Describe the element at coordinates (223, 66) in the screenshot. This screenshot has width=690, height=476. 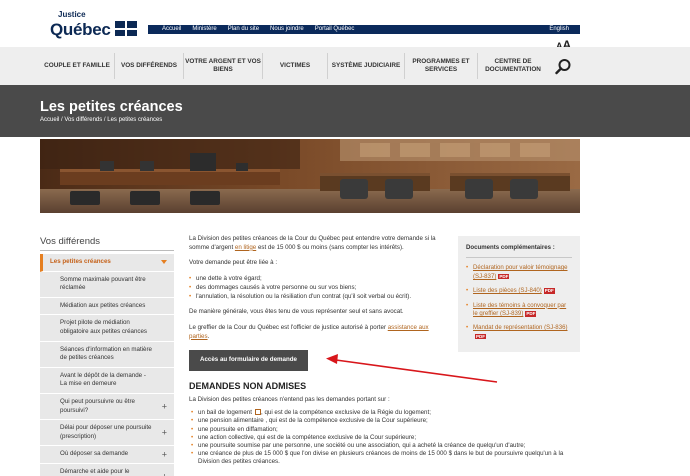
I see `nav-item-argent-biens: VOTRE ARGENT ET VOS BIENS` at that location.